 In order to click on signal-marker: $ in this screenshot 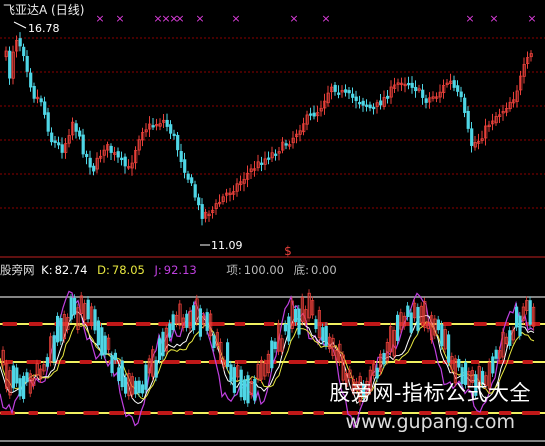, I will do `click(288, 251)`.